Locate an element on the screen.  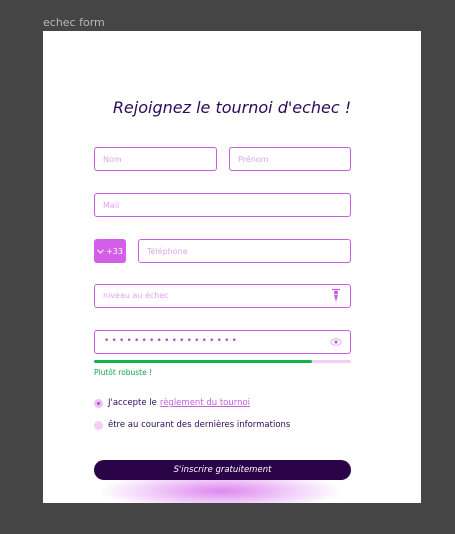
accept-rules-row: J'accepte le règlement du tournoi is located at coordinates (172, 403).